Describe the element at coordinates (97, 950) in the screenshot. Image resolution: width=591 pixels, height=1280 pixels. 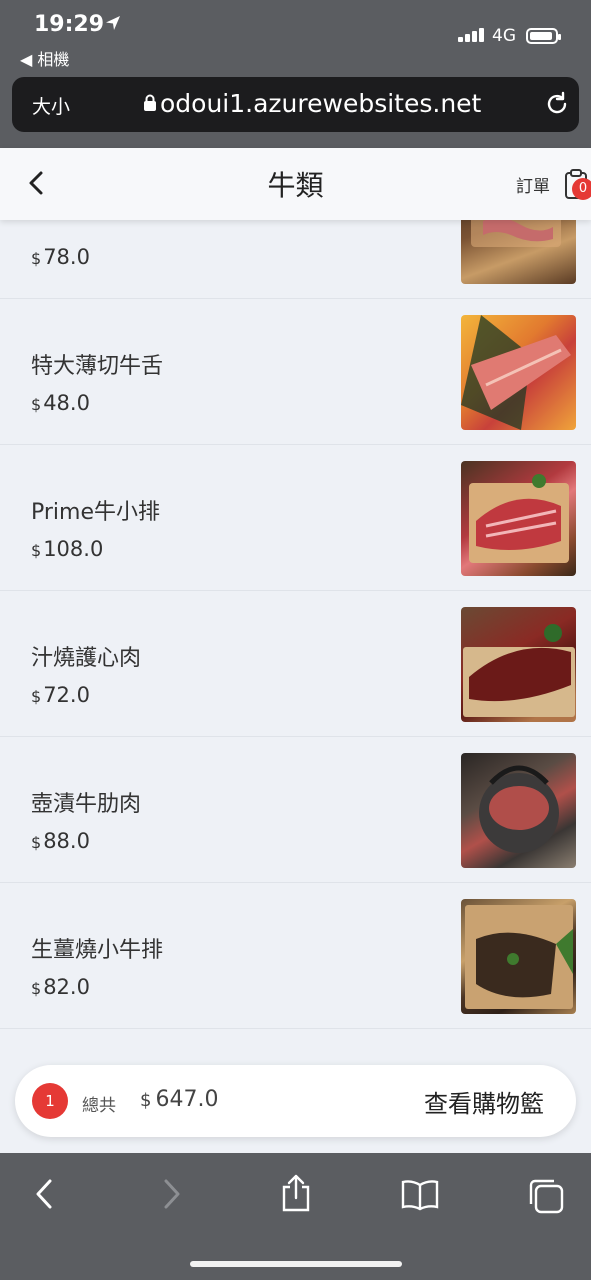
I see `item-name: 生薑燒小牛排` at that location.